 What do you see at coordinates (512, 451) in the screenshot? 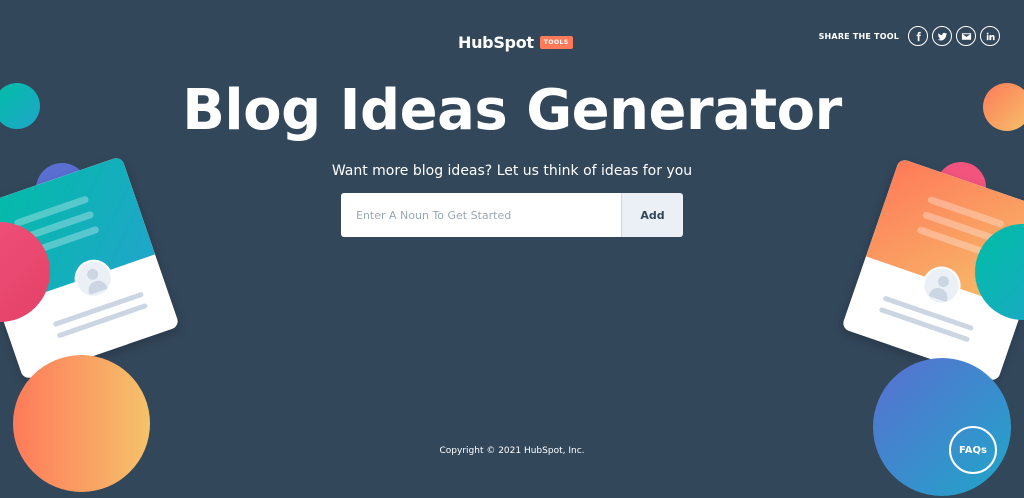
I see `copyright-text: Copyright © 2021 HubSpot, Inc.` at bounding box center [512, 451].